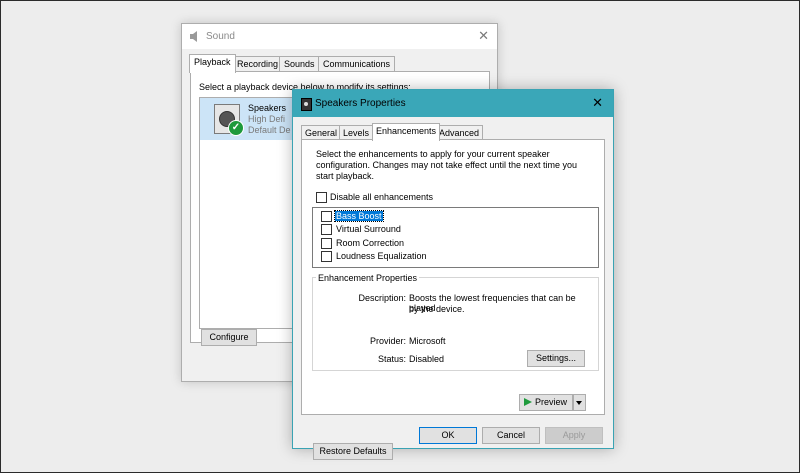 This screenshot has height=473, width=800. What do you see at coordinates (427, 359) in the screenshot?
I see `status-value: Disabled` at bounding box center [427, 359].